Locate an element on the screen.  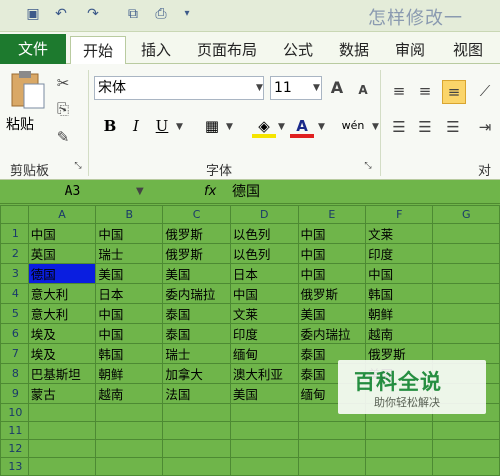
align-center-icon: ☰ is located at coordinates (425, 127).